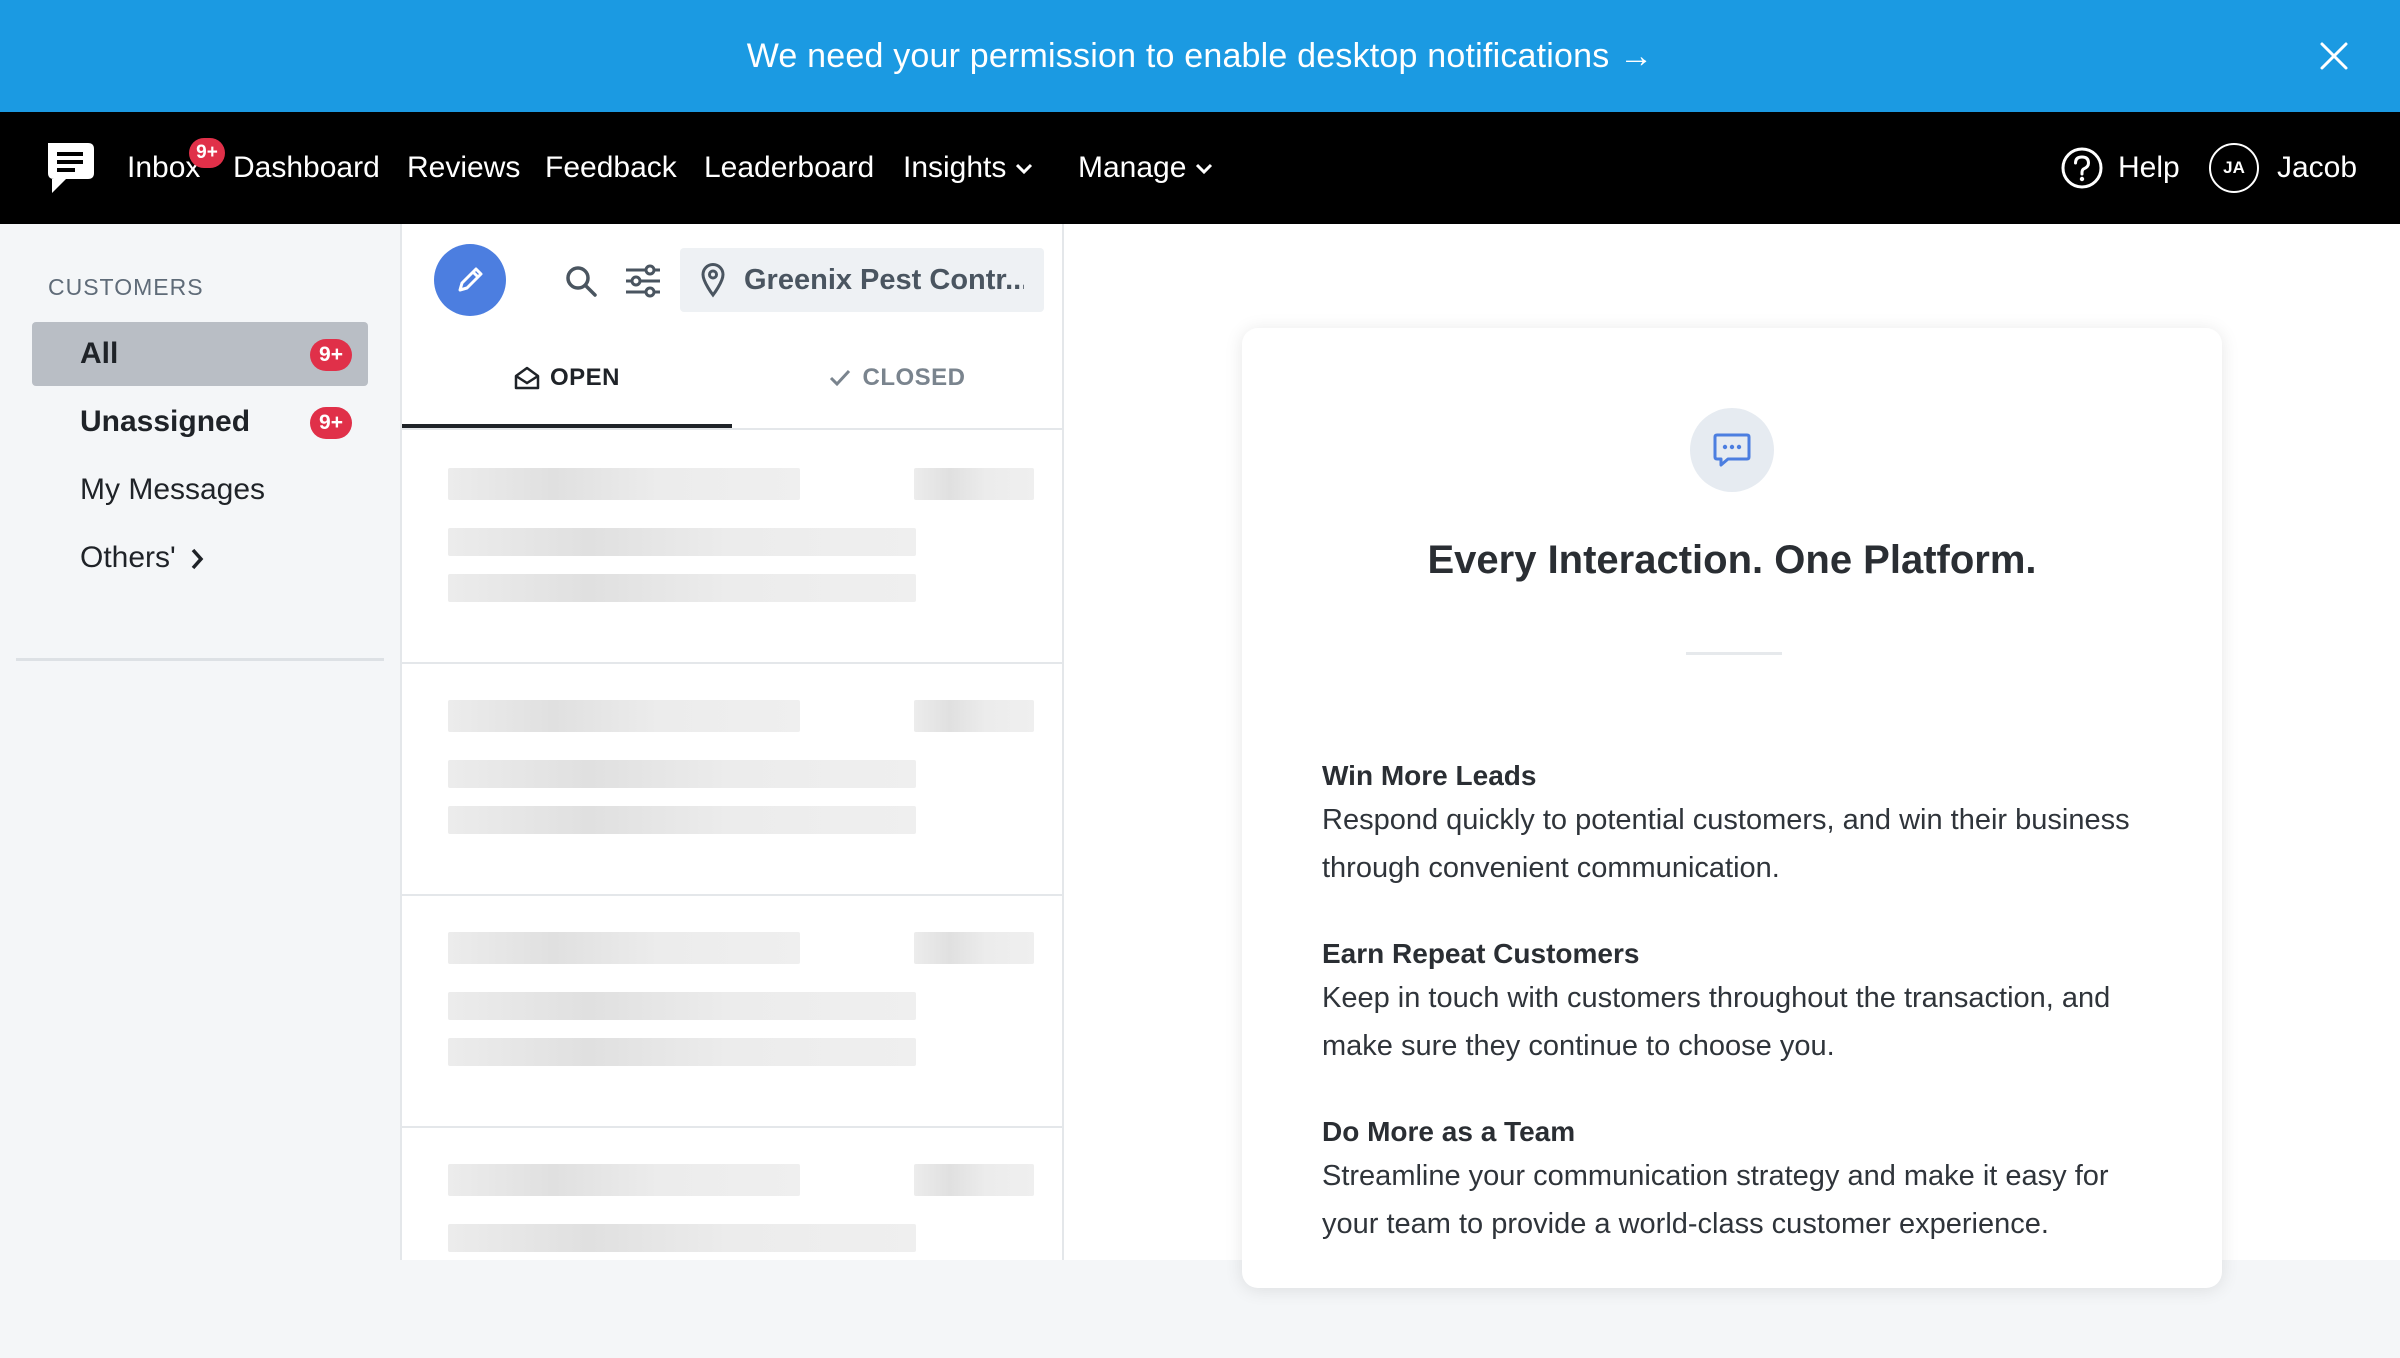 This screenshot has width=2400, height=1358. I want to click on tab-closed: CLOSED, so click(897, 378).